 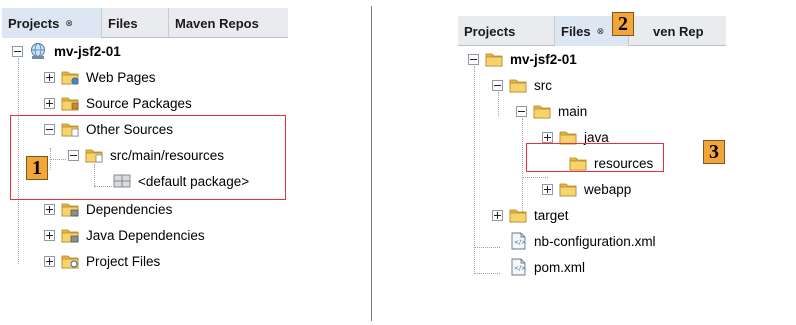 I want to click on tab-projects: Projects ⊗, so click(x=52, y=23).